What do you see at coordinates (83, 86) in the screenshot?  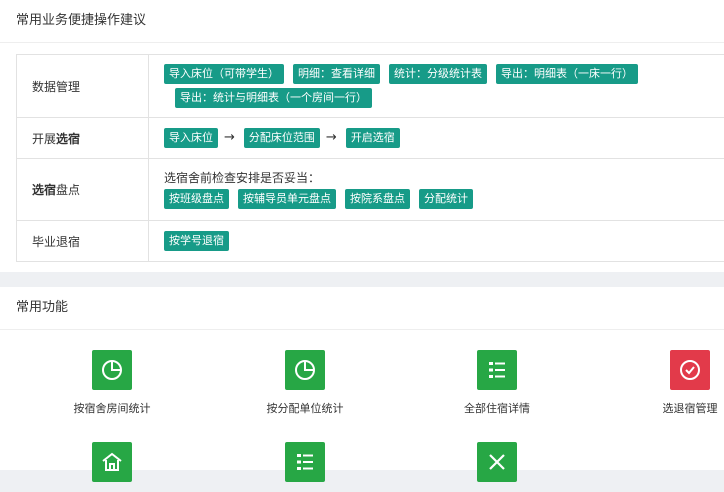 I see `row-label: 数据管理` at bounding box center [83, 86].